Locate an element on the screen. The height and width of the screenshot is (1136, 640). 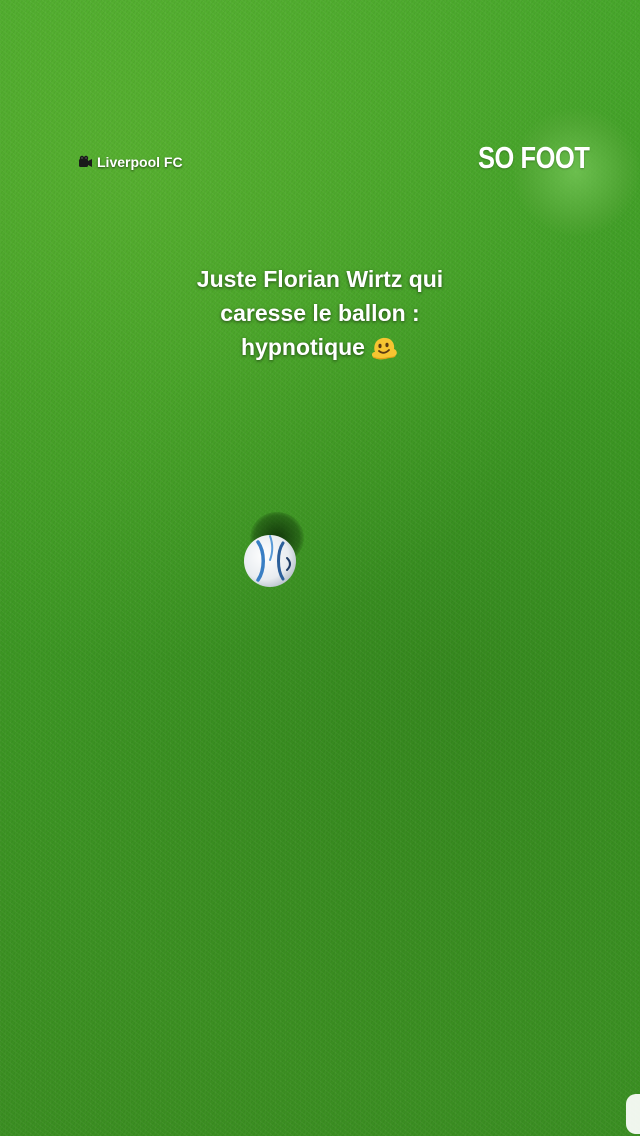
melting-face-emoji-icon is located at coordinates (384, 347).